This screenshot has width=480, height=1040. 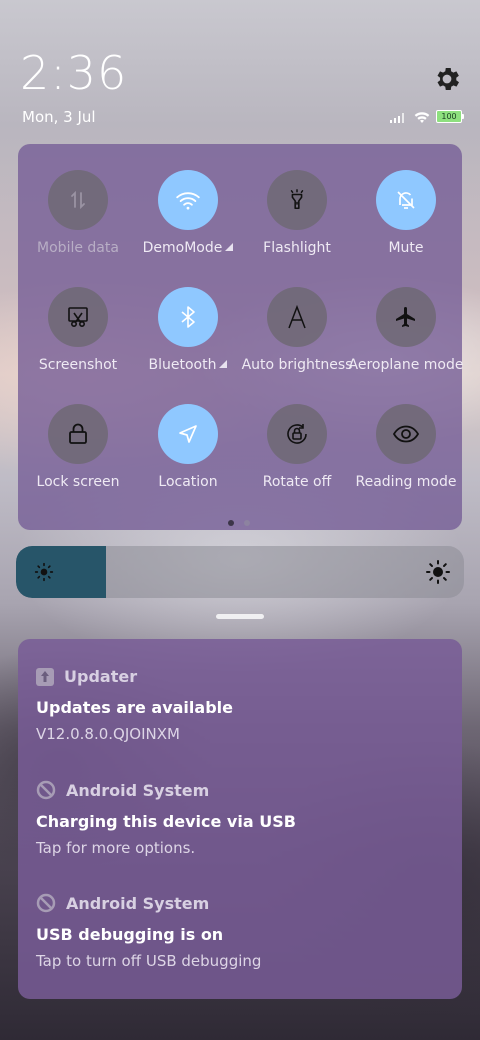 I want to click on location-toggle, so click(x=188, y=434).